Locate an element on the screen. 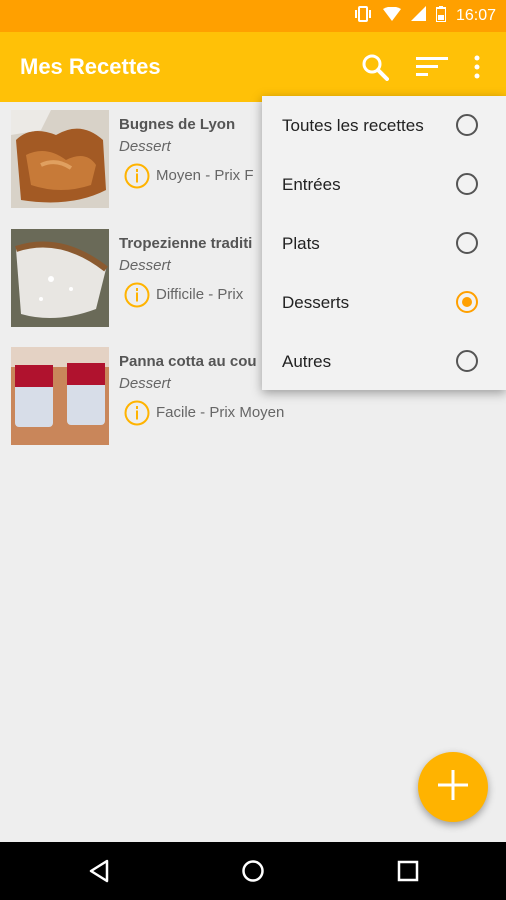 Image resolution: width=506 pixels, height=900 pixels. filter-option-all: Toutes les recettes is located at coordinates (384, 125).